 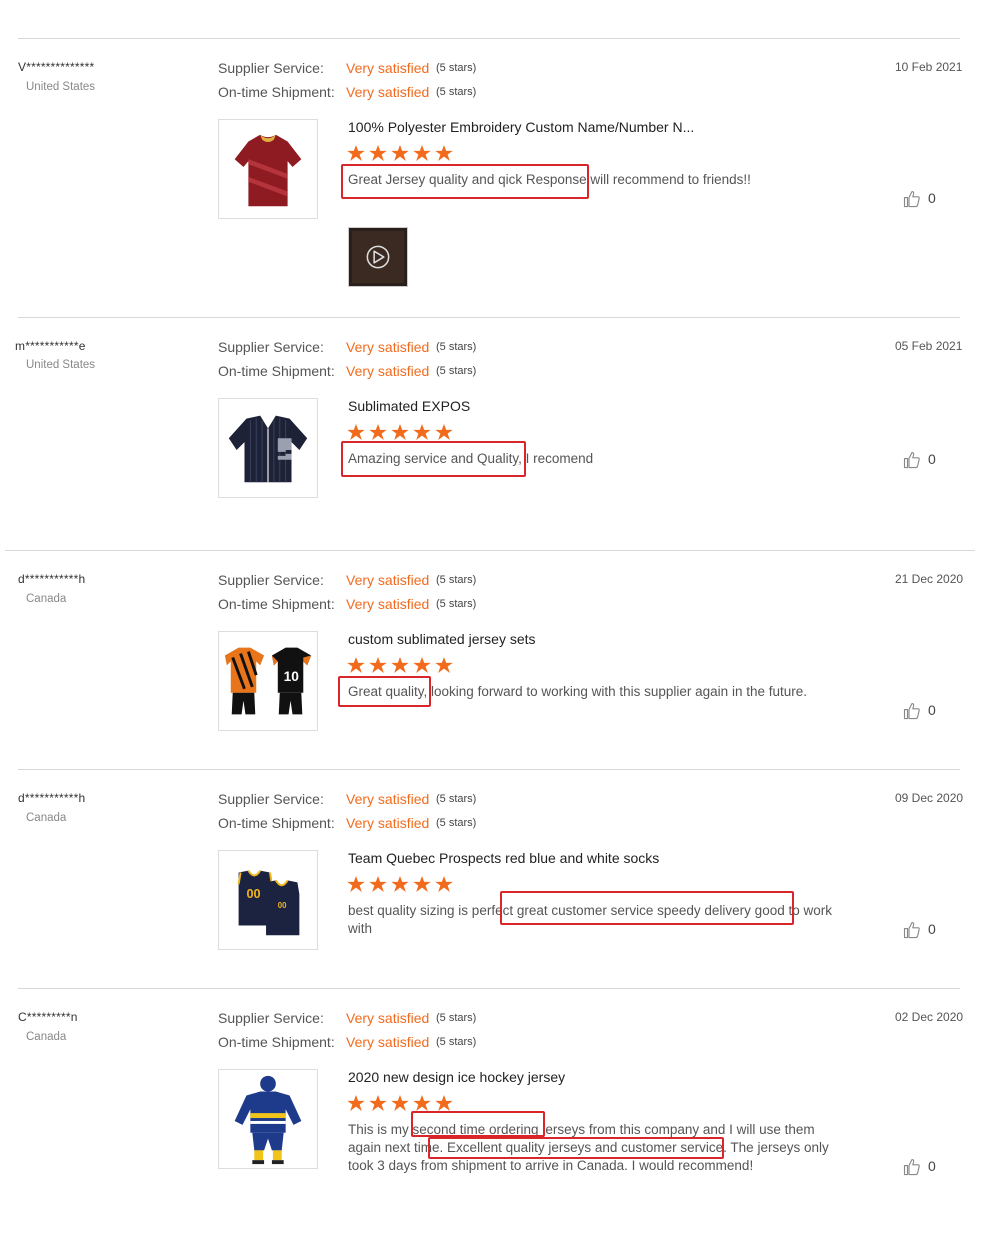 What do you see at coordinates (442, 639) in the screenshot?
I see `product-title: custom sublimated jersey sets` at bounding box center [442, 639].